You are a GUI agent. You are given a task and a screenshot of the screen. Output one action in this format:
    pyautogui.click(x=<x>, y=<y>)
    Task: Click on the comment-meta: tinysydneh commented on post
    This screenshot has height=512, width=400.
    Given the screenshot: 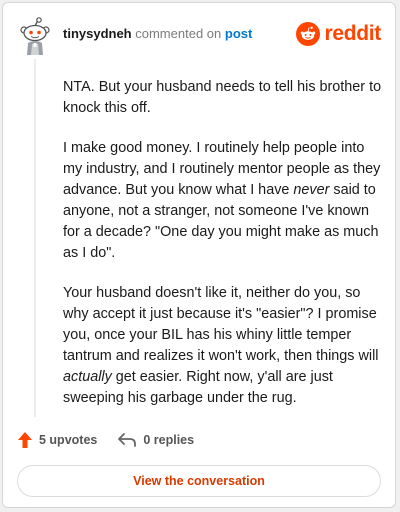 What is the action you would take?
    pyautogui.click(x=157, y=33)
    